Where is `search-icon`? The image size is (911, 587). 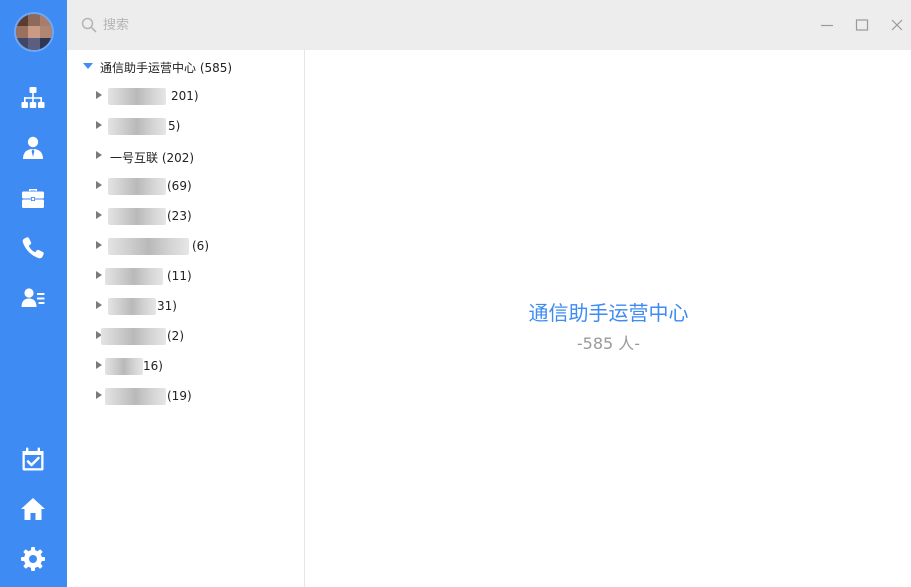
search-icon is located at coordinates (89, 25).